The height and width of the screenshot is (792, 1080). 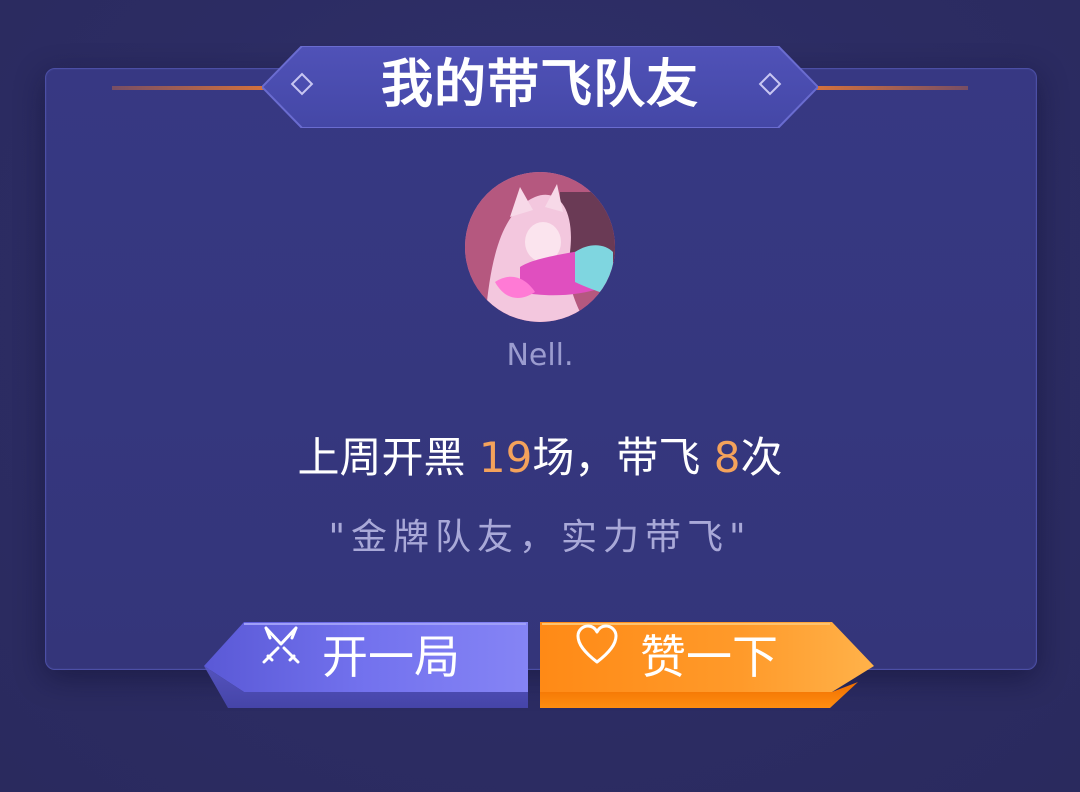 What do you see at coordinates (540, 355) in the screenshot?
I see `teammate-name: Nell.` at bounding box center [540, 355].